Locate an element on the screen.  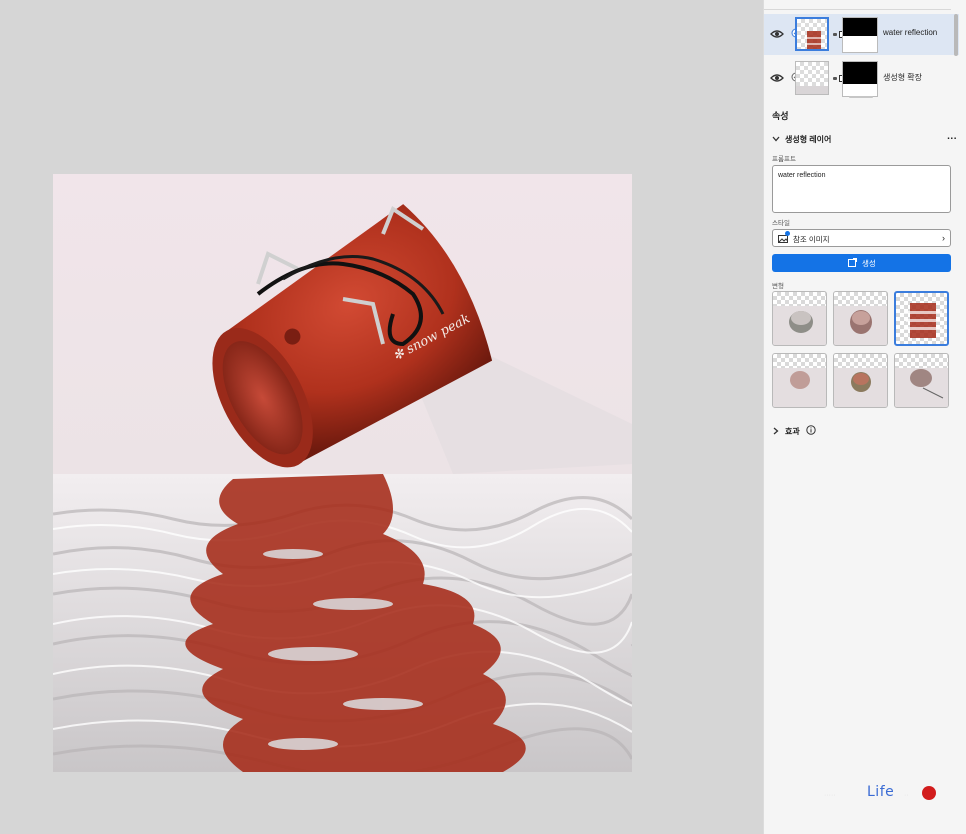
variations-grid is located at coordinates (862, 351).